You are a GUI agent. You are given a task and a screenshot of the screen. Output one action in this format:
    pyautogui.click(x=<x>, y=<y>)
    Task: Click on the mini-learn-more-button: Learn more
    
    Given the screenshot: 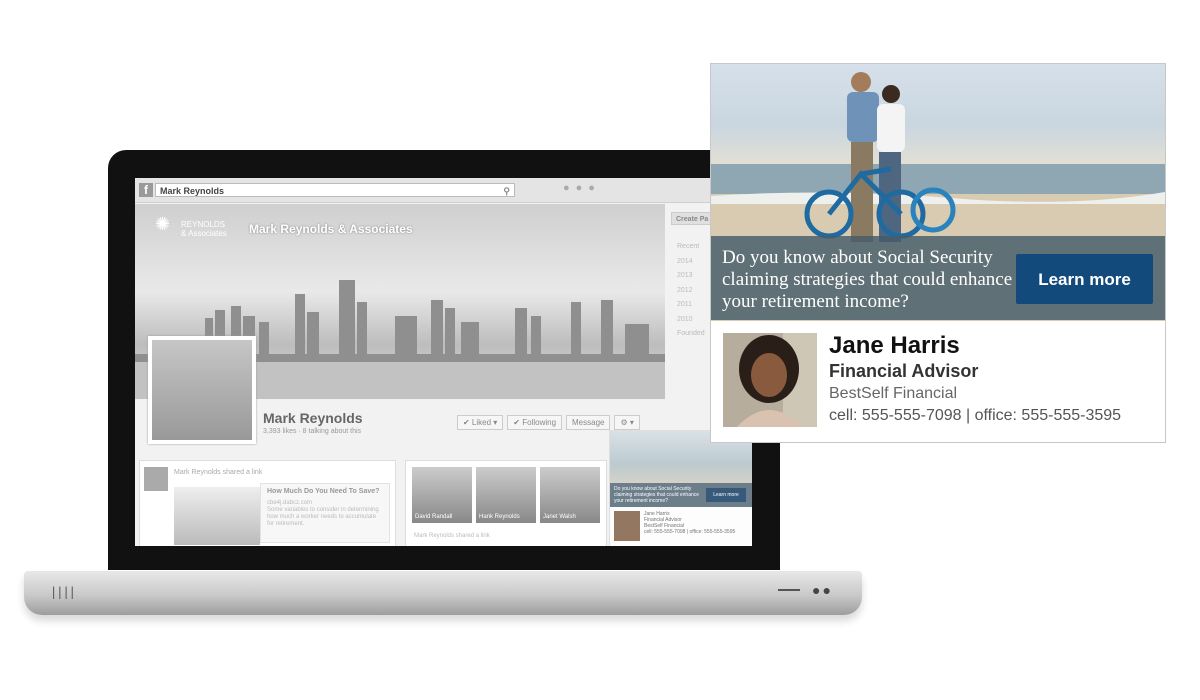 What is the action you would take?
    pyautogui.click(x=726, y=495)
    